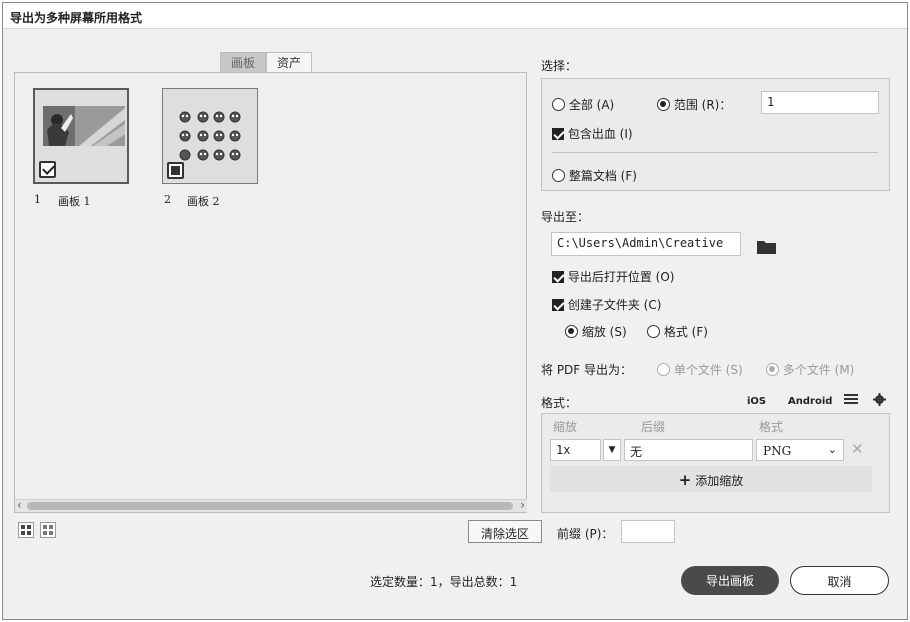 Image resolution: width=910 pixels, height=622 pixels. I want to click on radio-whole-document-indicator, so click(558, 175).